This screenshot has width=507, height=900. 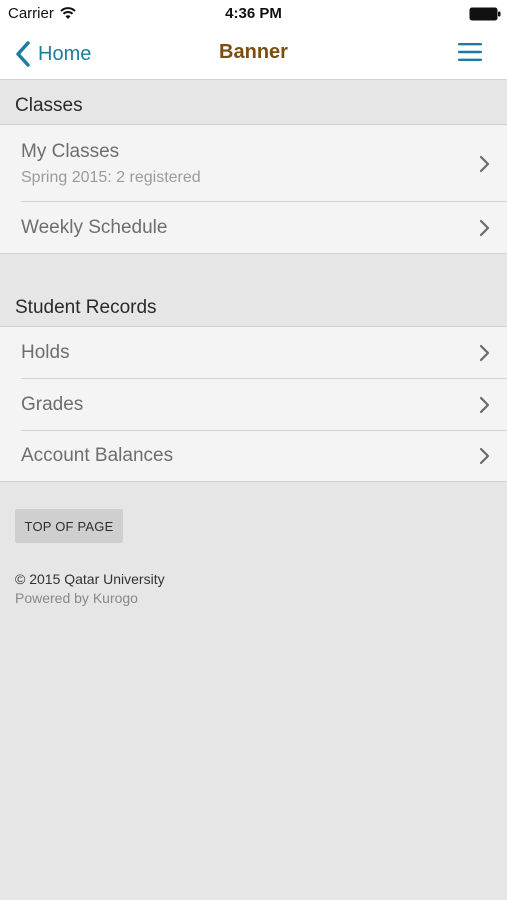 I want to click on list-item-account-balances: Account Balances, so click(x=253, y=456).